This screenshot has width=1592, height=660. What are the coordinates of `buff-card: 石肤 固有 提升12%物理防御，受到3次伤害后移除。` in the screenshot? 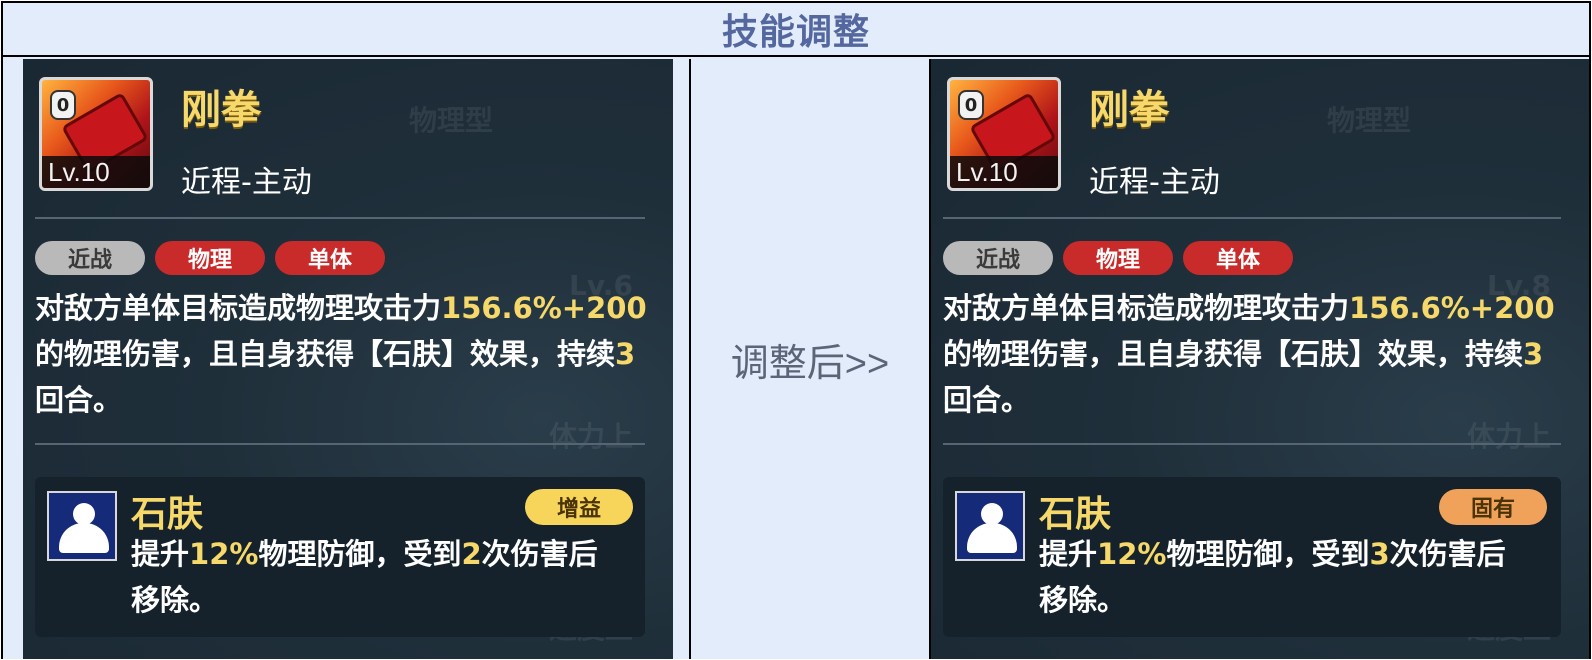 It's located at (1252, 557).